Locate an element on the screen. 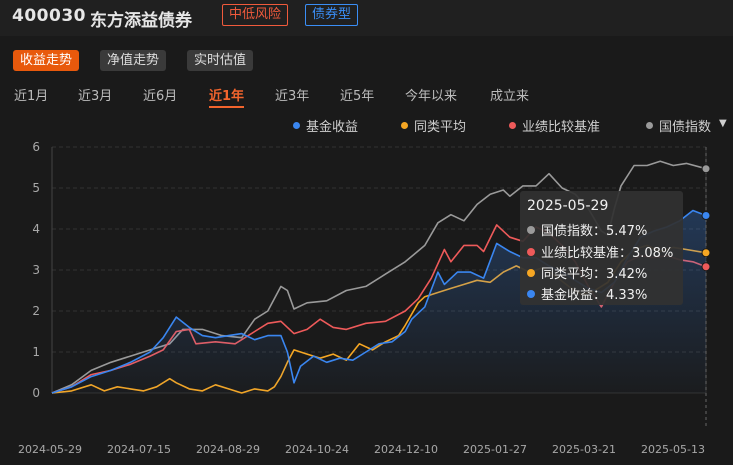 The width and height of the screenshot is (733, 465). x-tick-label: 2025-05-13 is located at coordinates (673, 449).